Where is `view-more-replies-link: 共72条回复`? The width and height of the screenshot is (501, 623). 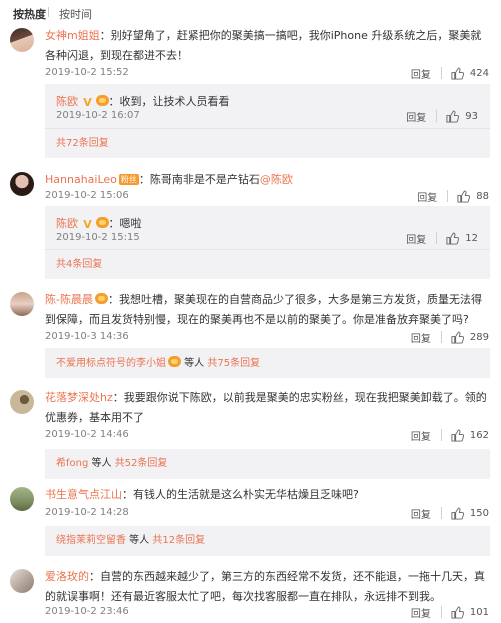 view-more-replies-link: 共72条回复 is located at coordinates (82, 144).